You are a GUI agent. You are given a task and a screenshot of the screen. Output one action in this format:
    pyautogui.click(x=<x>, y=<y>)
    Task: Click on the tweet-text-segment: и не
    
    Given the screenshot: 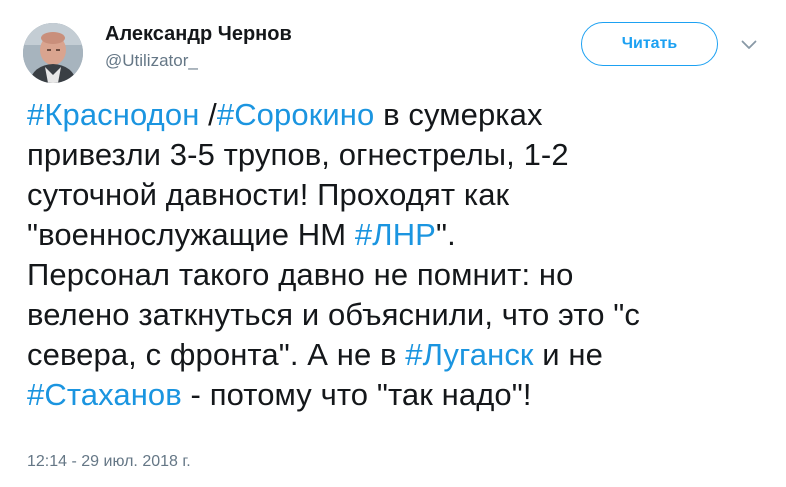 What is the action you would take?
    pyautogui.click(x=568, y=354)
    